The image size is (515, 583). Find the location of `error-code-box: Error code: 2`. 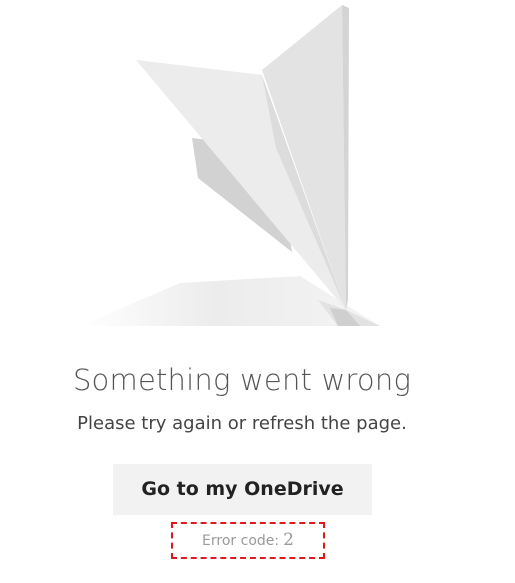

error-code-box: Error code: 2 is located at coordinates (248, 540).